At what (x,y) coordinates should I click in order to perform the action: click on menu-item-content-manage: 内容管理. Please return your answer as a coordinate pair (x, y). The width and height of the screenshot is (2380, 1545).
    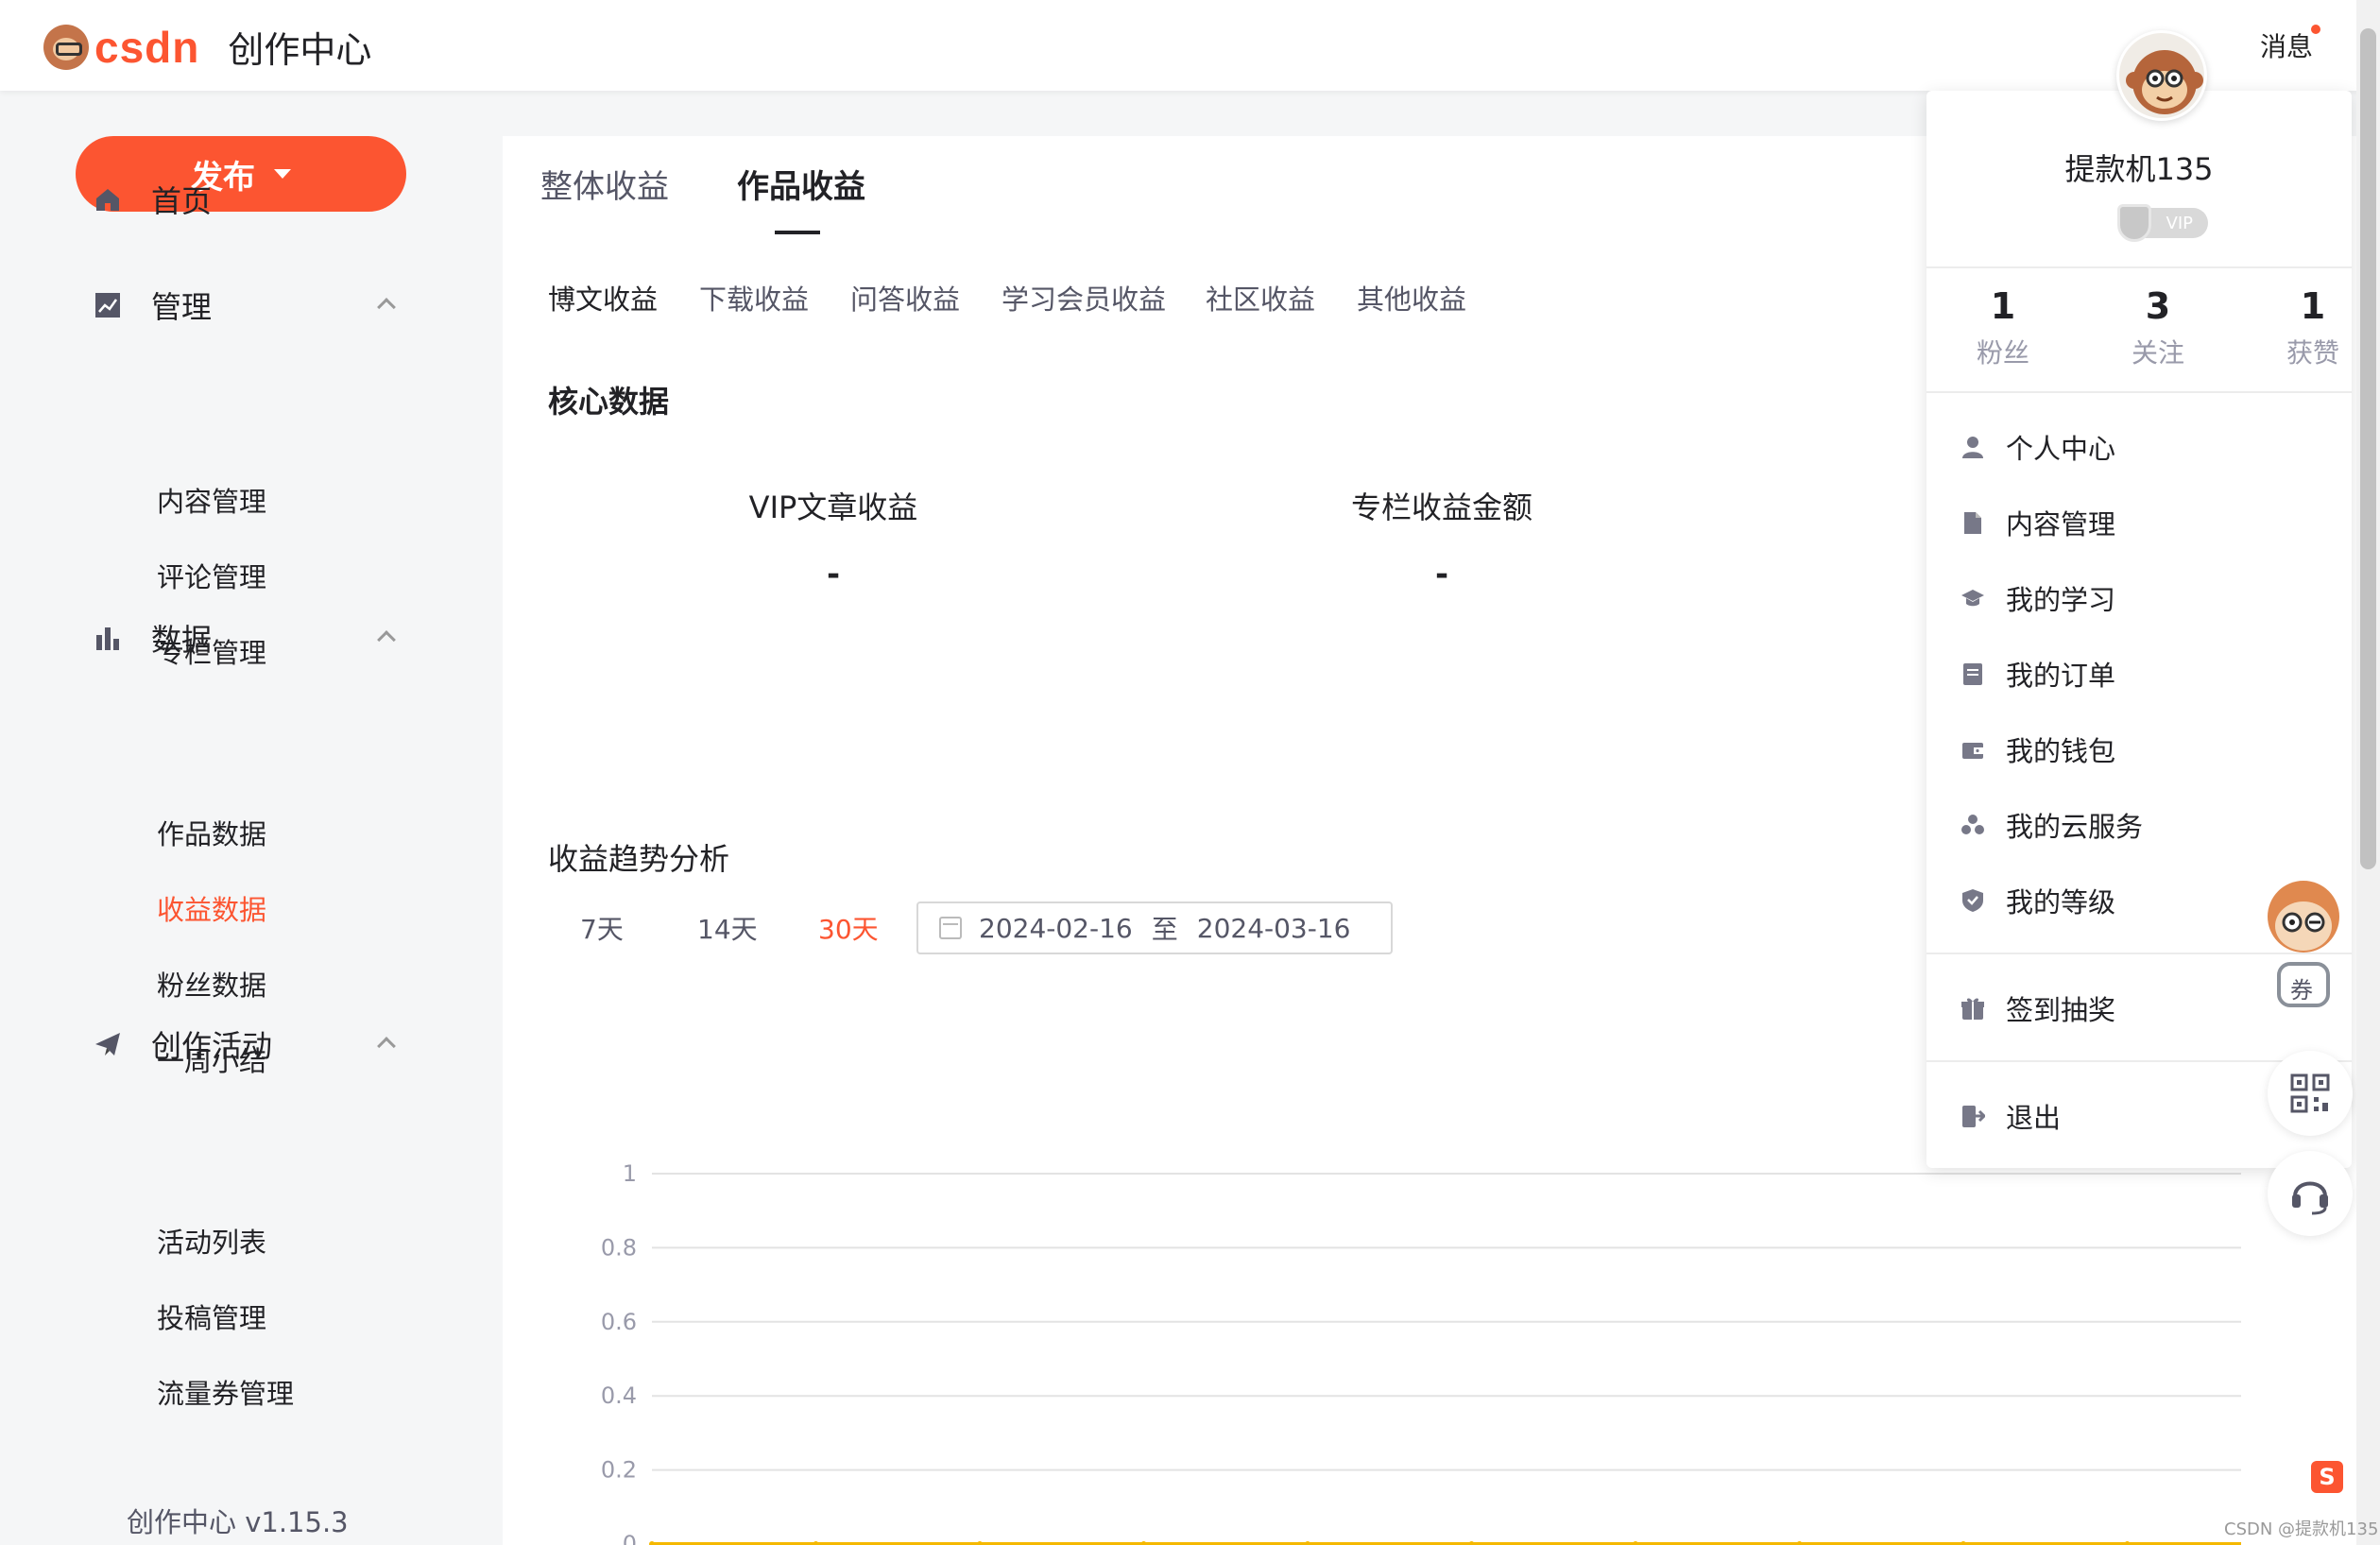
    Looking at the image, I should click on (2038, 522).